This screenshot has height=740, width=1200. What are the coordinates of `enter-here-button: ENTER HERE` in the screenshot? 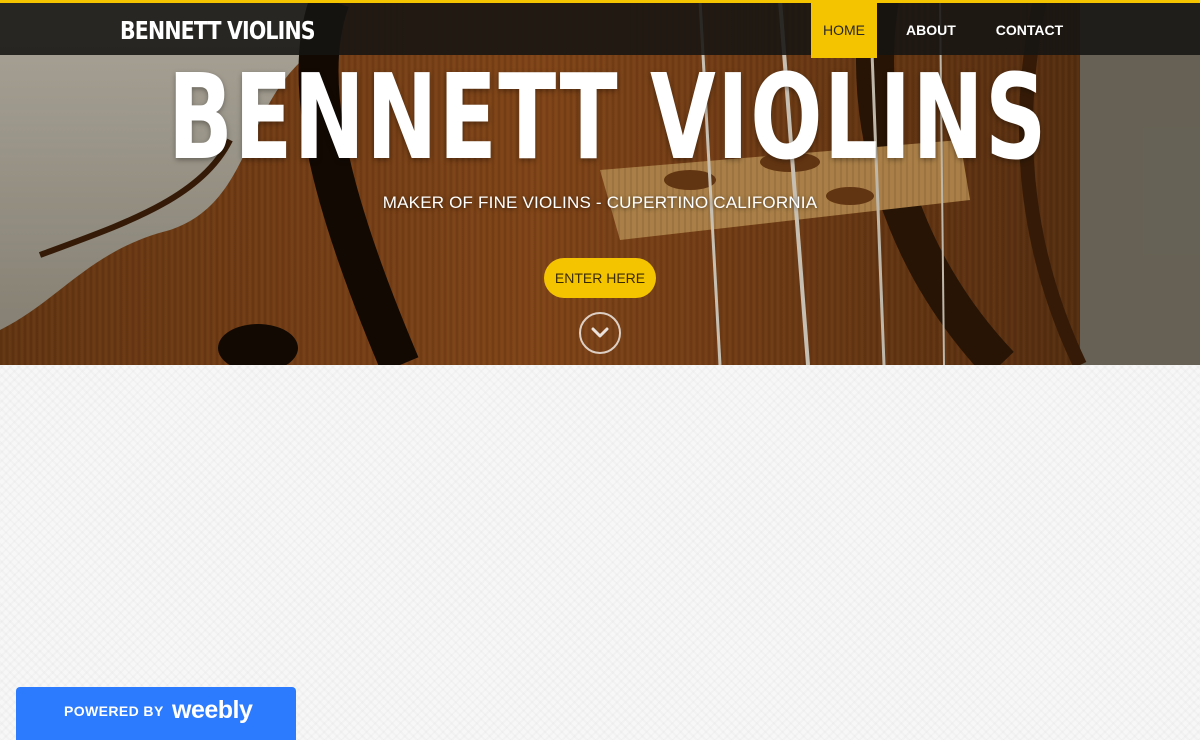 It's located at (600, 278).